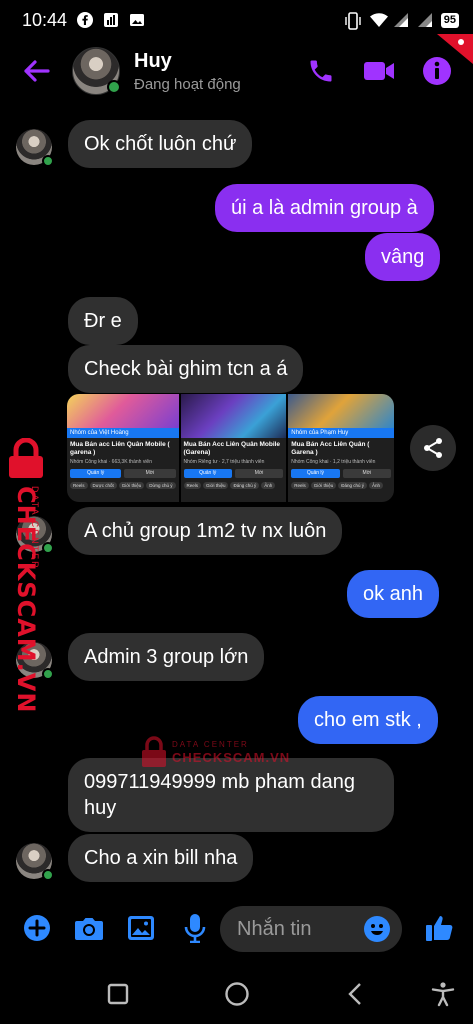 This screenshot has width=473, height=1024. I want to click on image-icon, so click(141, 928).